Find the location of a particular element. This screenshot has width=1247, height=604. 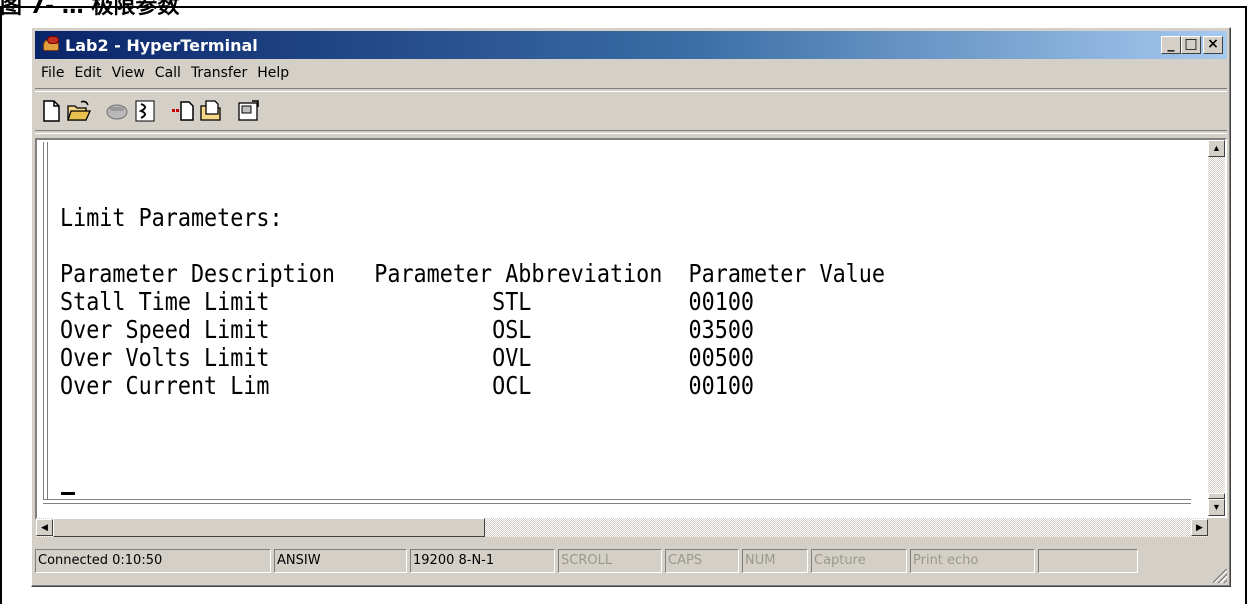

vertical-scrollbar: ▲ ▼ is located at coordinates (1216, 328).